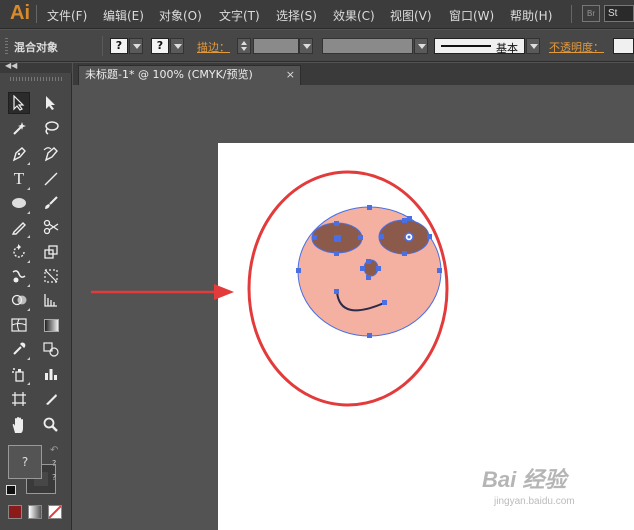 The height and width of the screenshot is (530, 634). What do you see at coordinates (102, 46) in the screenshot?
I see `divider` at bounding box center [102, 46].